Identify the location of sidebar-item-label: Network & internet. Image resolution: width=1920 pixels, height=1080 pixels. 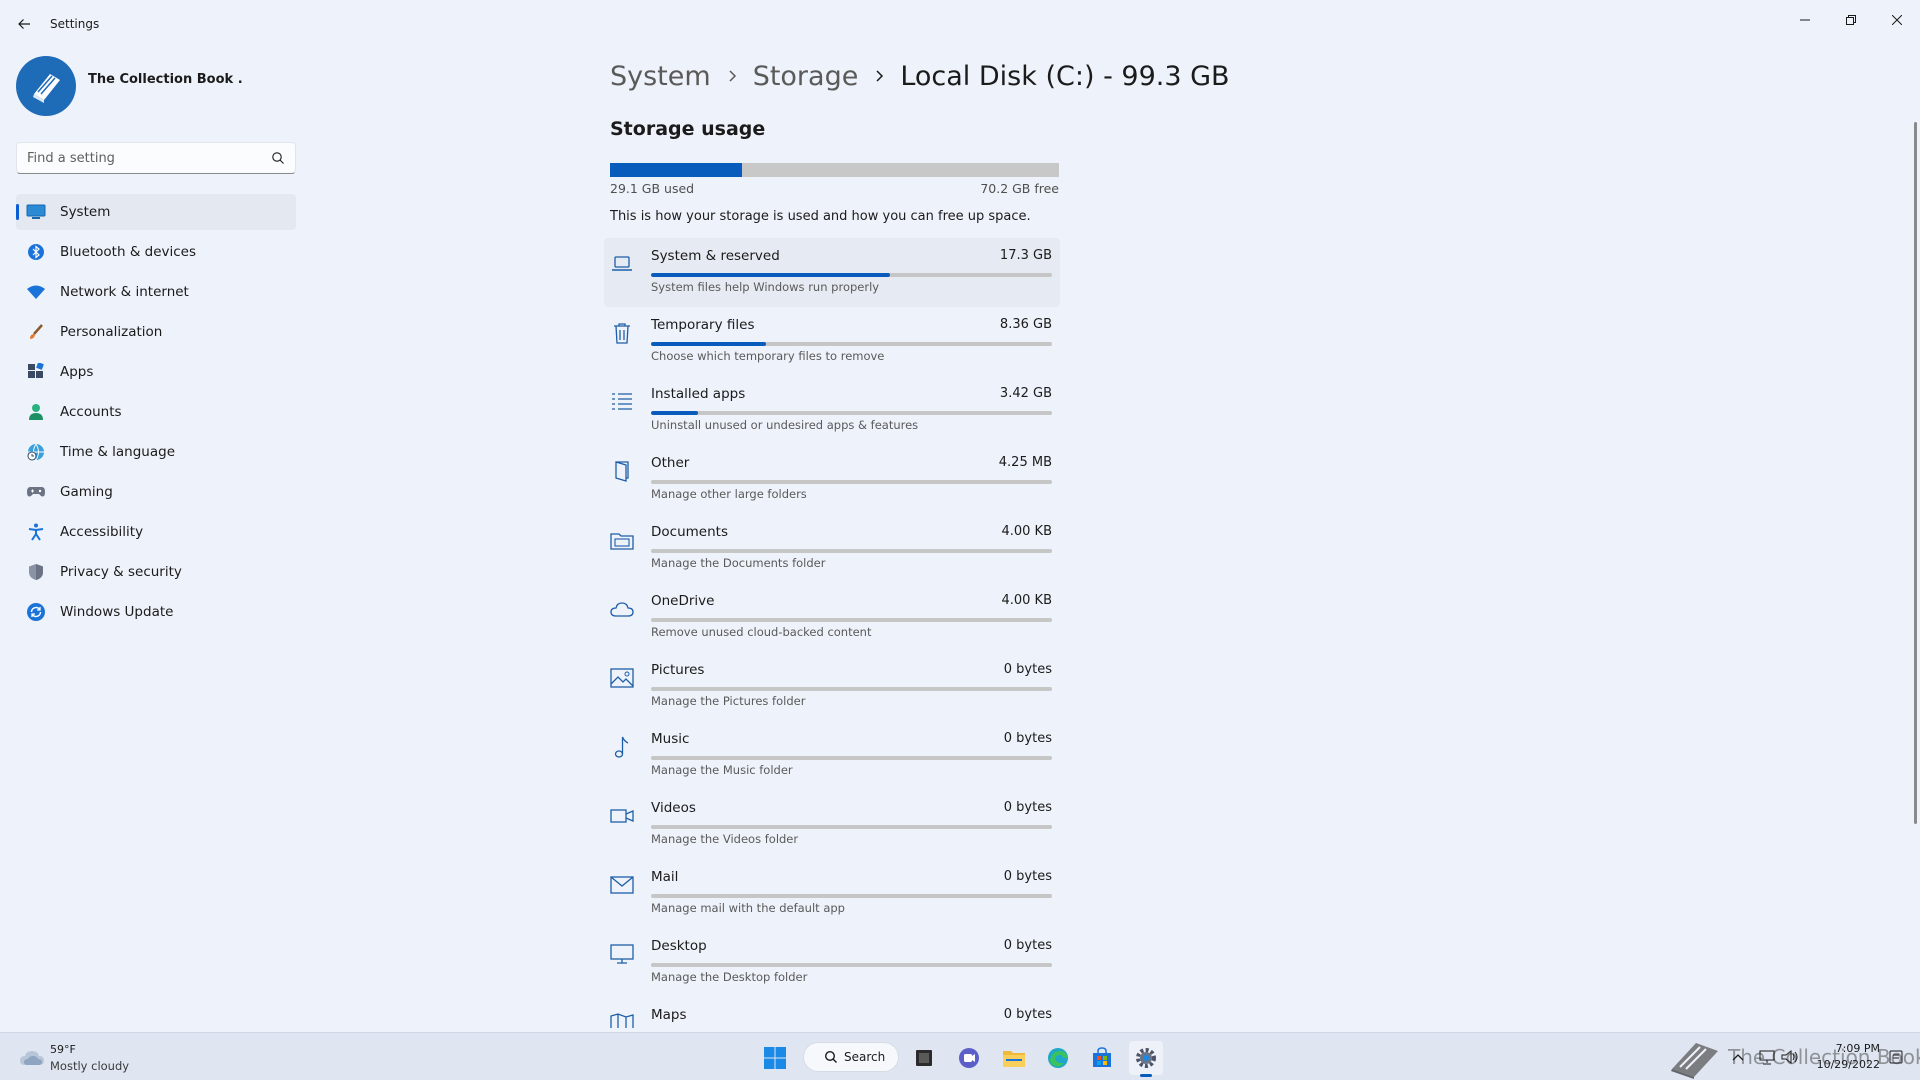
(124, 292).